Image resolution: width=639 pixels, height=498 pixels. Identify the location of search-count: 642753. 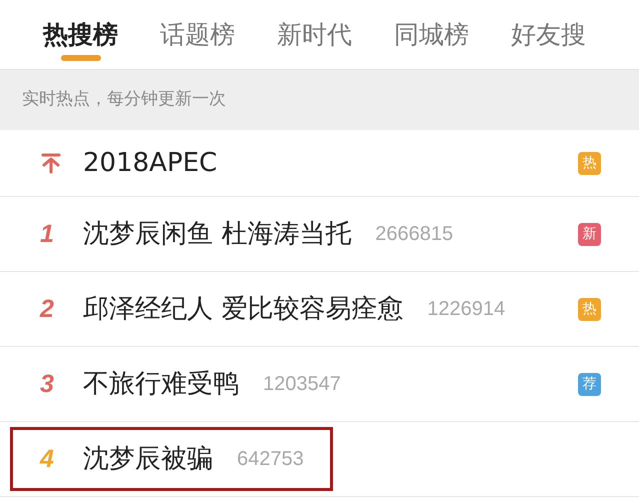
(270, 459).